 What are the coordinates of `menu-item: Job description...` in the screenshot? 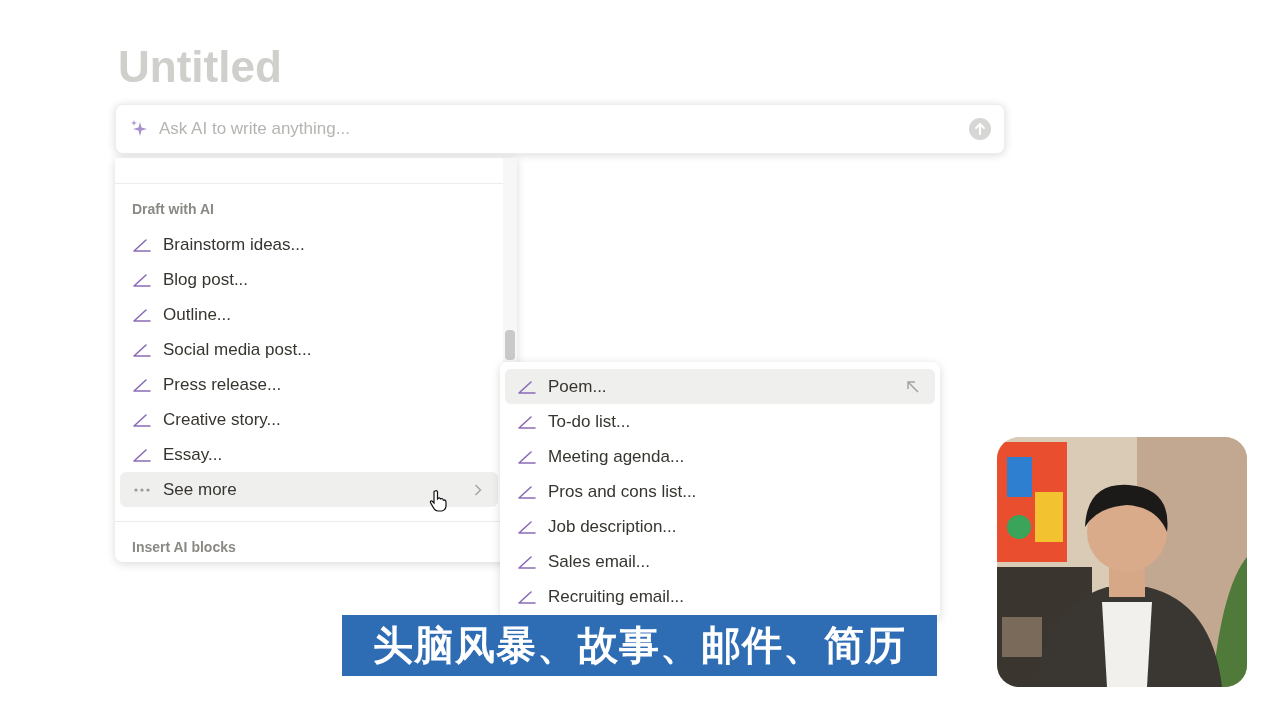 It's located at (720, 526).